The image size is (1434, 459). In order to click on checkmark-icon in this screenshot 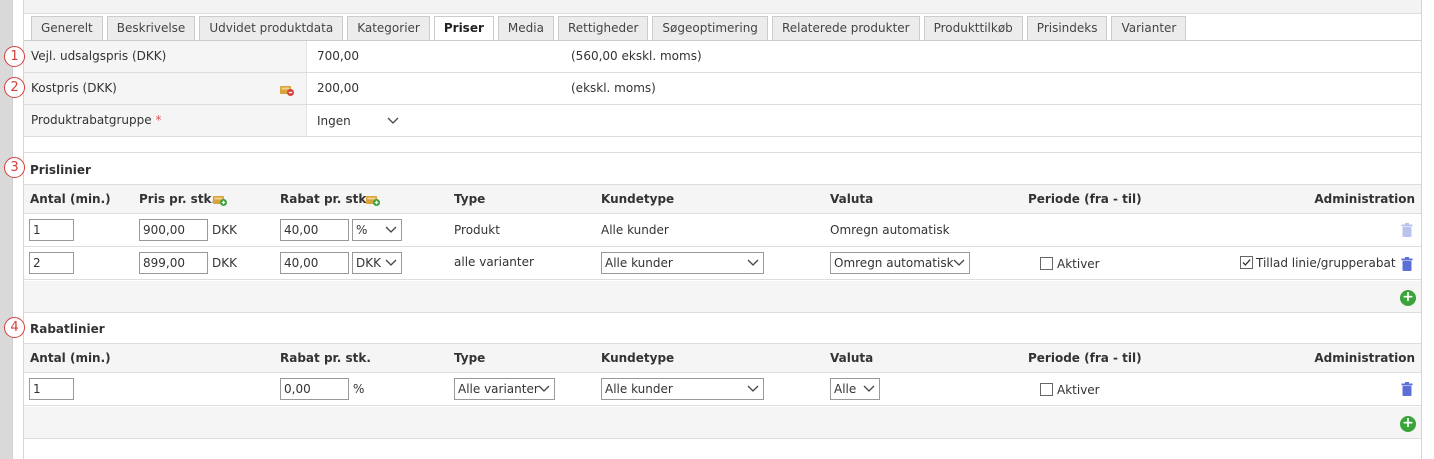, I will do `click(1246, 262)`.